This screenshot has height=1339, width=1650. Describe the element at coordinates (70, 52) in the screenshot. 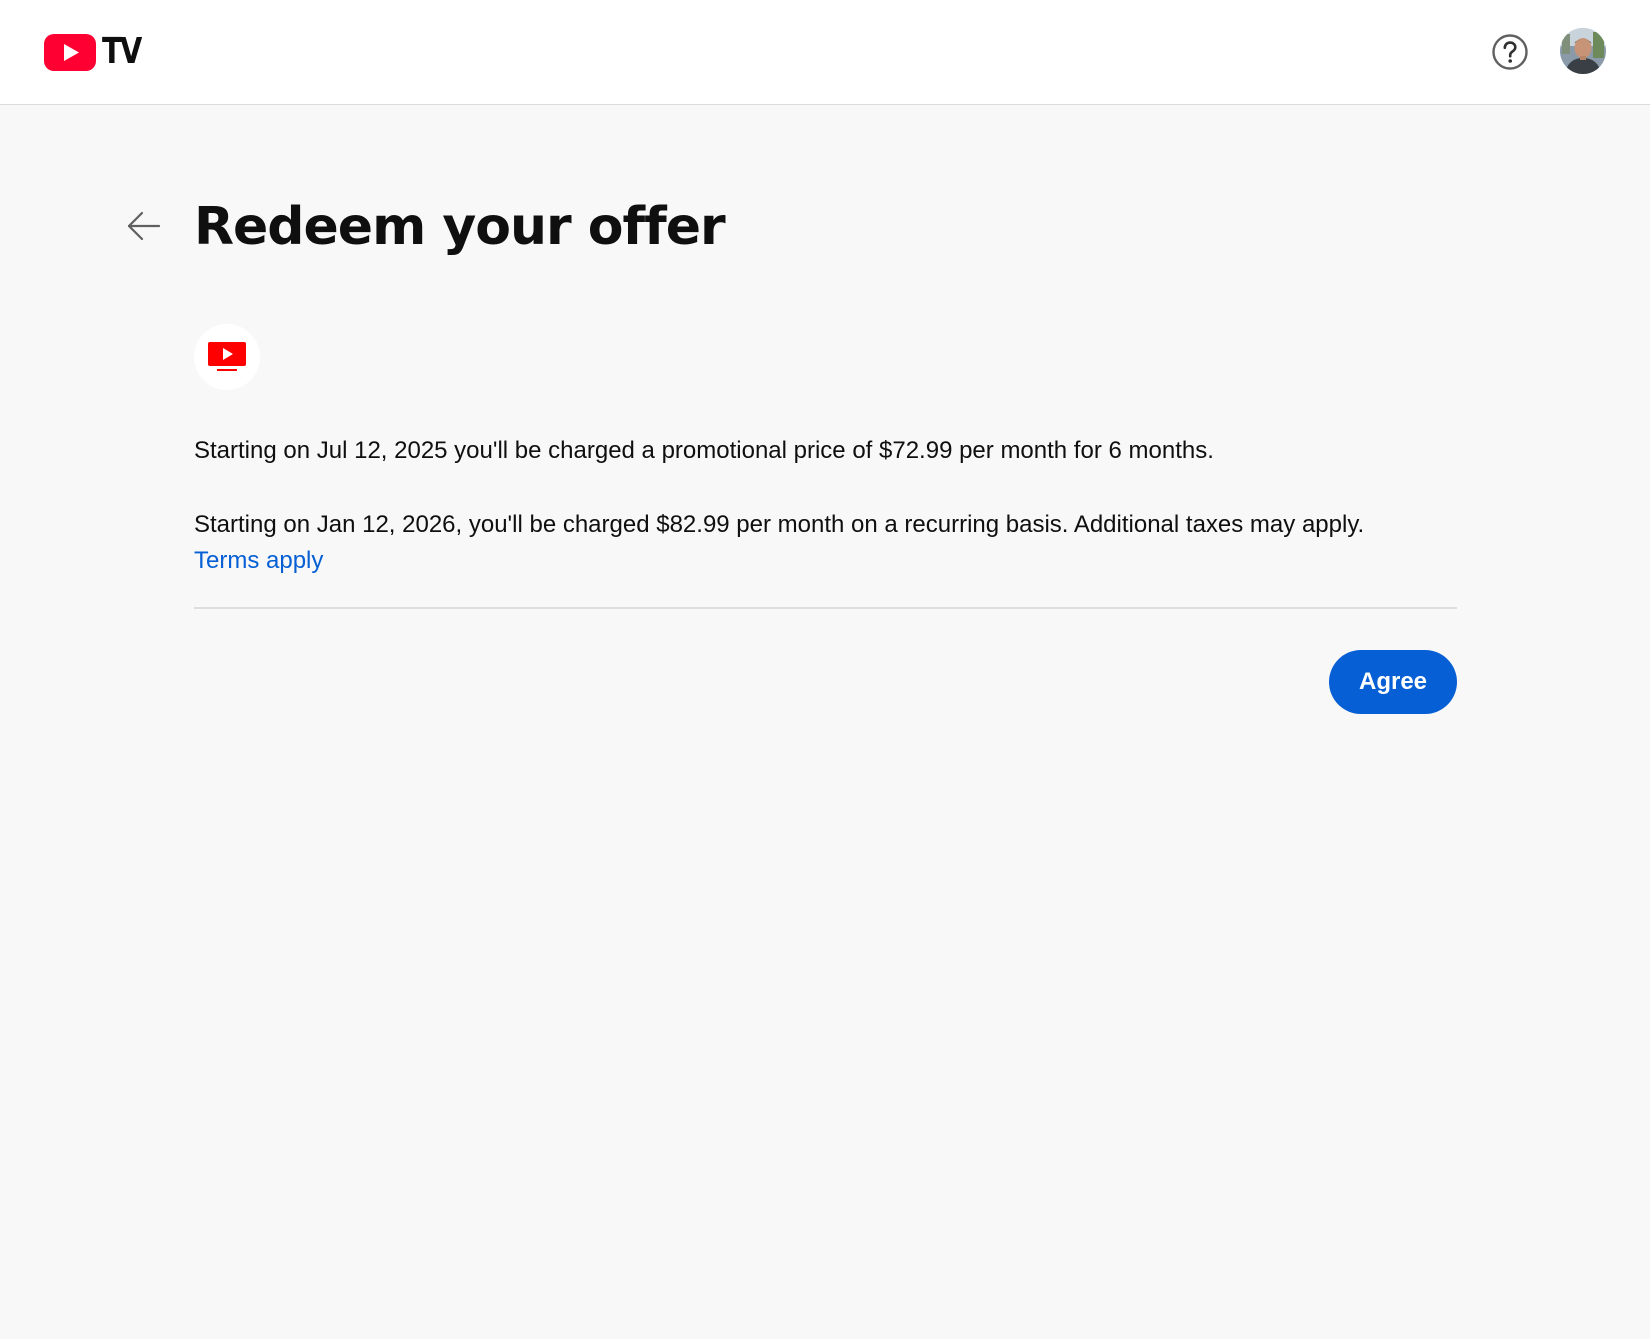

I see `youtube-play-icon` at that location.